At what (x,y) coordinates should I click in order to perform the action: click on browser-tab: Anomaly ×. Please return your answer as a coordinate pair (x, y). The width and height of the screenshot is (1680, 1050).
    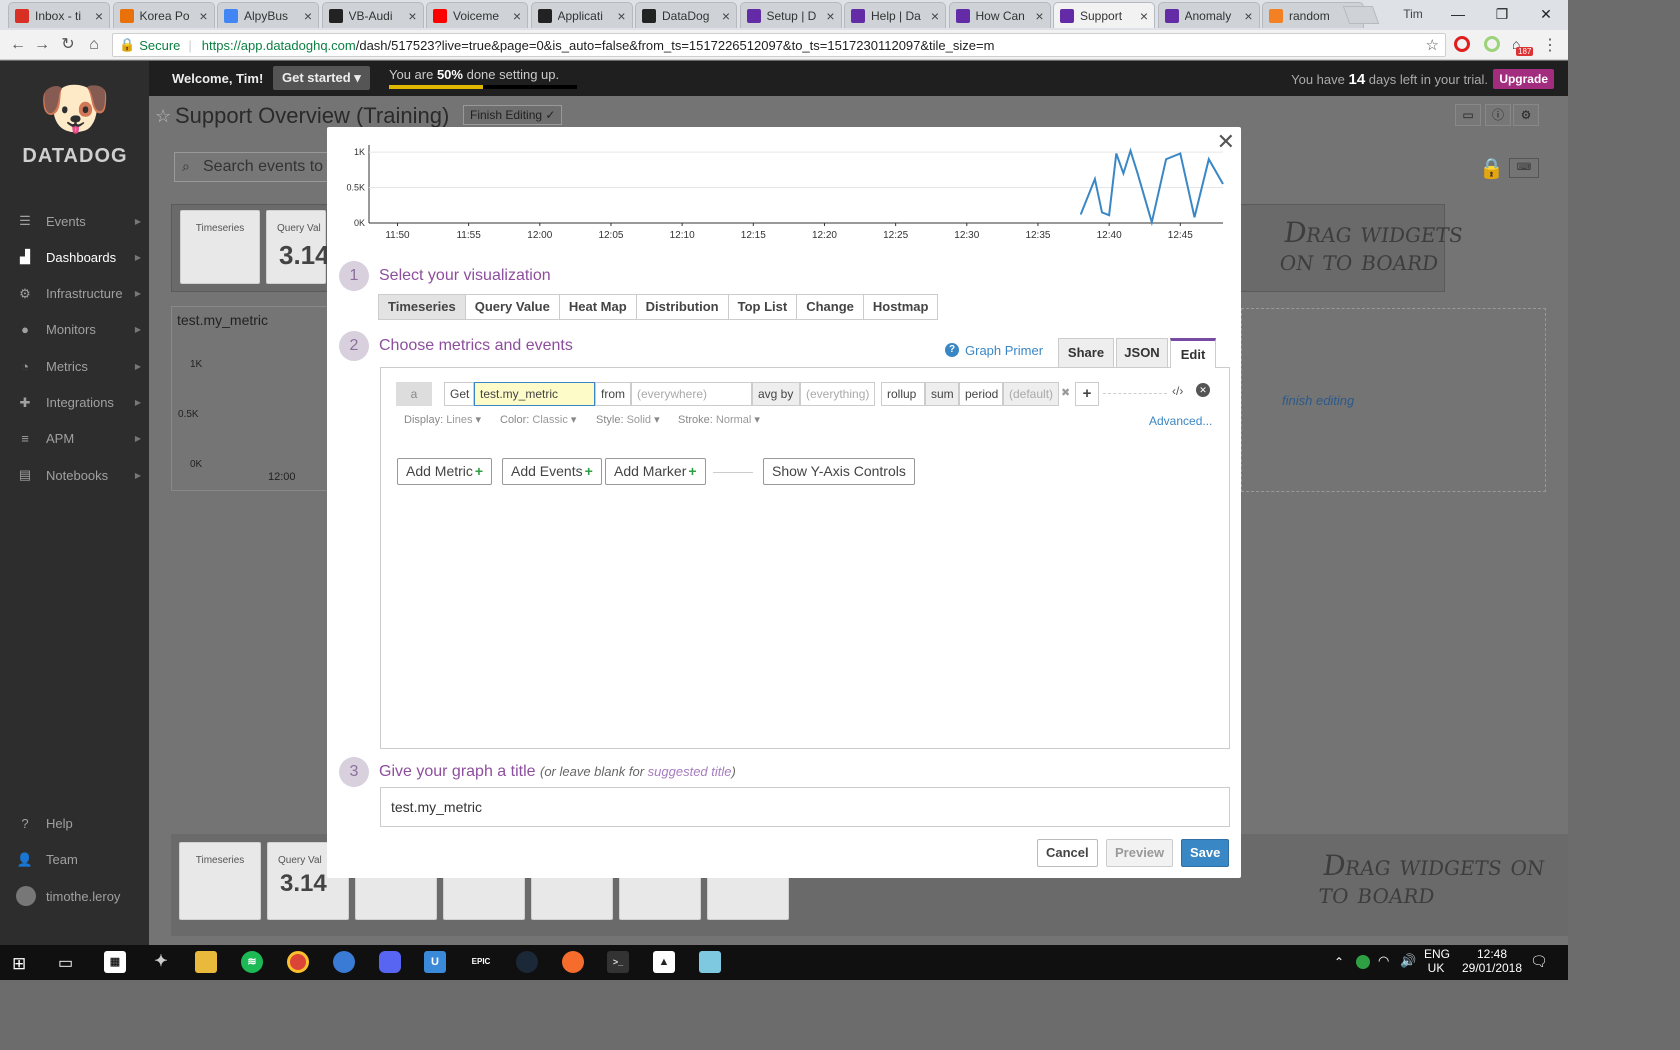
    Looking at the image, I should click on (1208, 15).